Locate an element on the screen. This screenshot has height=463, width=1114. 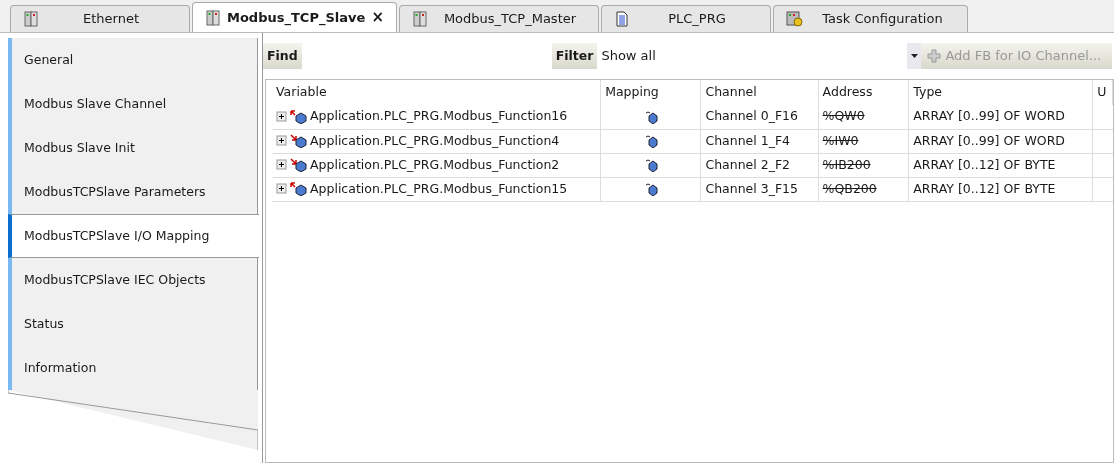
column-header: U is located at coordinates (1102, 92).